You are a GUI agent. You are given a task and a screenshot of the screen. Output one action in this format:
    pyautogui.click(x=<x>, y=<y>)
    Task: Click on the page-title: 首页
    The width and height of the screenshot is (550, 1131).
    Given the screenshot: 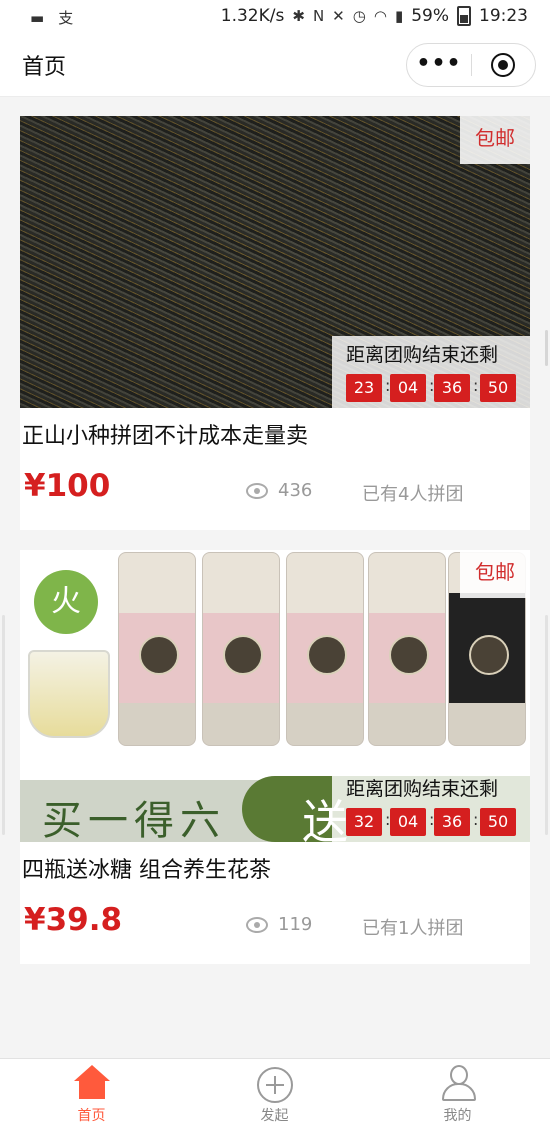 What is the action you would take?
    pyautogui.click(x=44, y=67)
    